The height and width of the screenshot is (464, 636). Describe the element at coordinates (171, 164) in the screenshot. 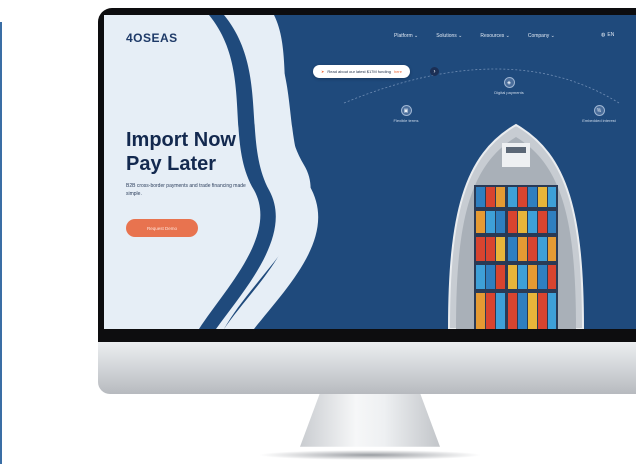

I see `hero-title-line2: Pay Later` at that location.